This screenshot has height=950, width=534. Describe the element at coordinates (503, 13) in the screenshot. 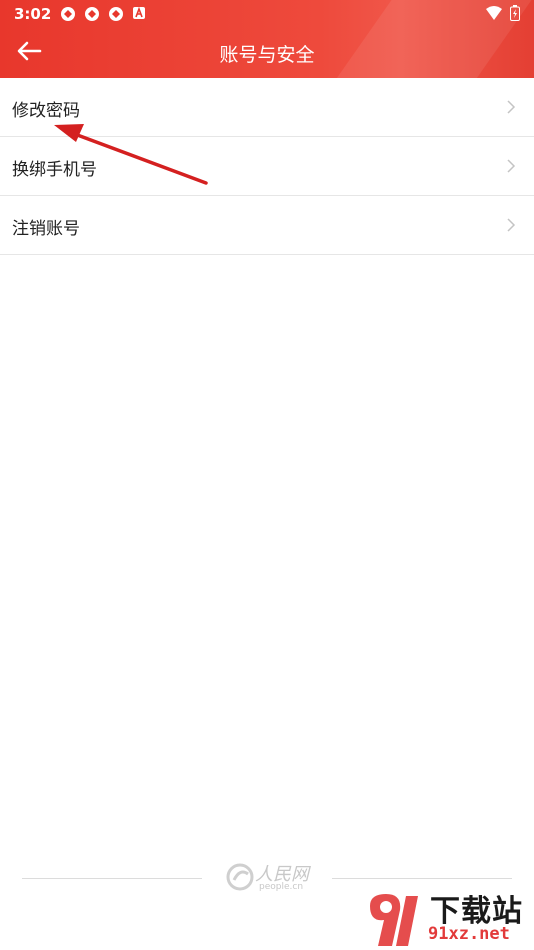

I see `system-icons` at that location.